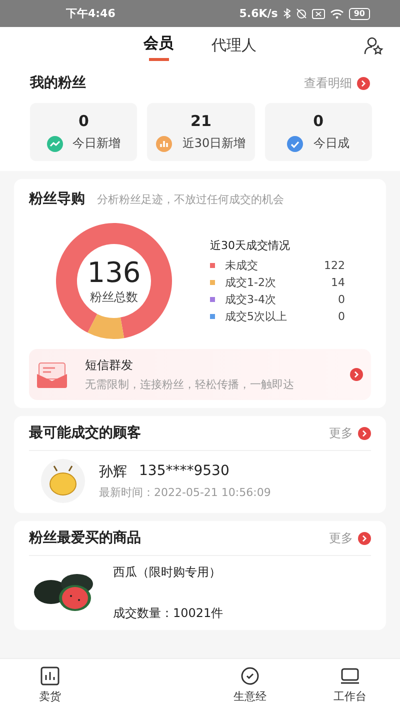  Describe the element at coordinates (85, 538) in the screenshot. I see `section-title: 粉丝最爱买的商品` at that location.